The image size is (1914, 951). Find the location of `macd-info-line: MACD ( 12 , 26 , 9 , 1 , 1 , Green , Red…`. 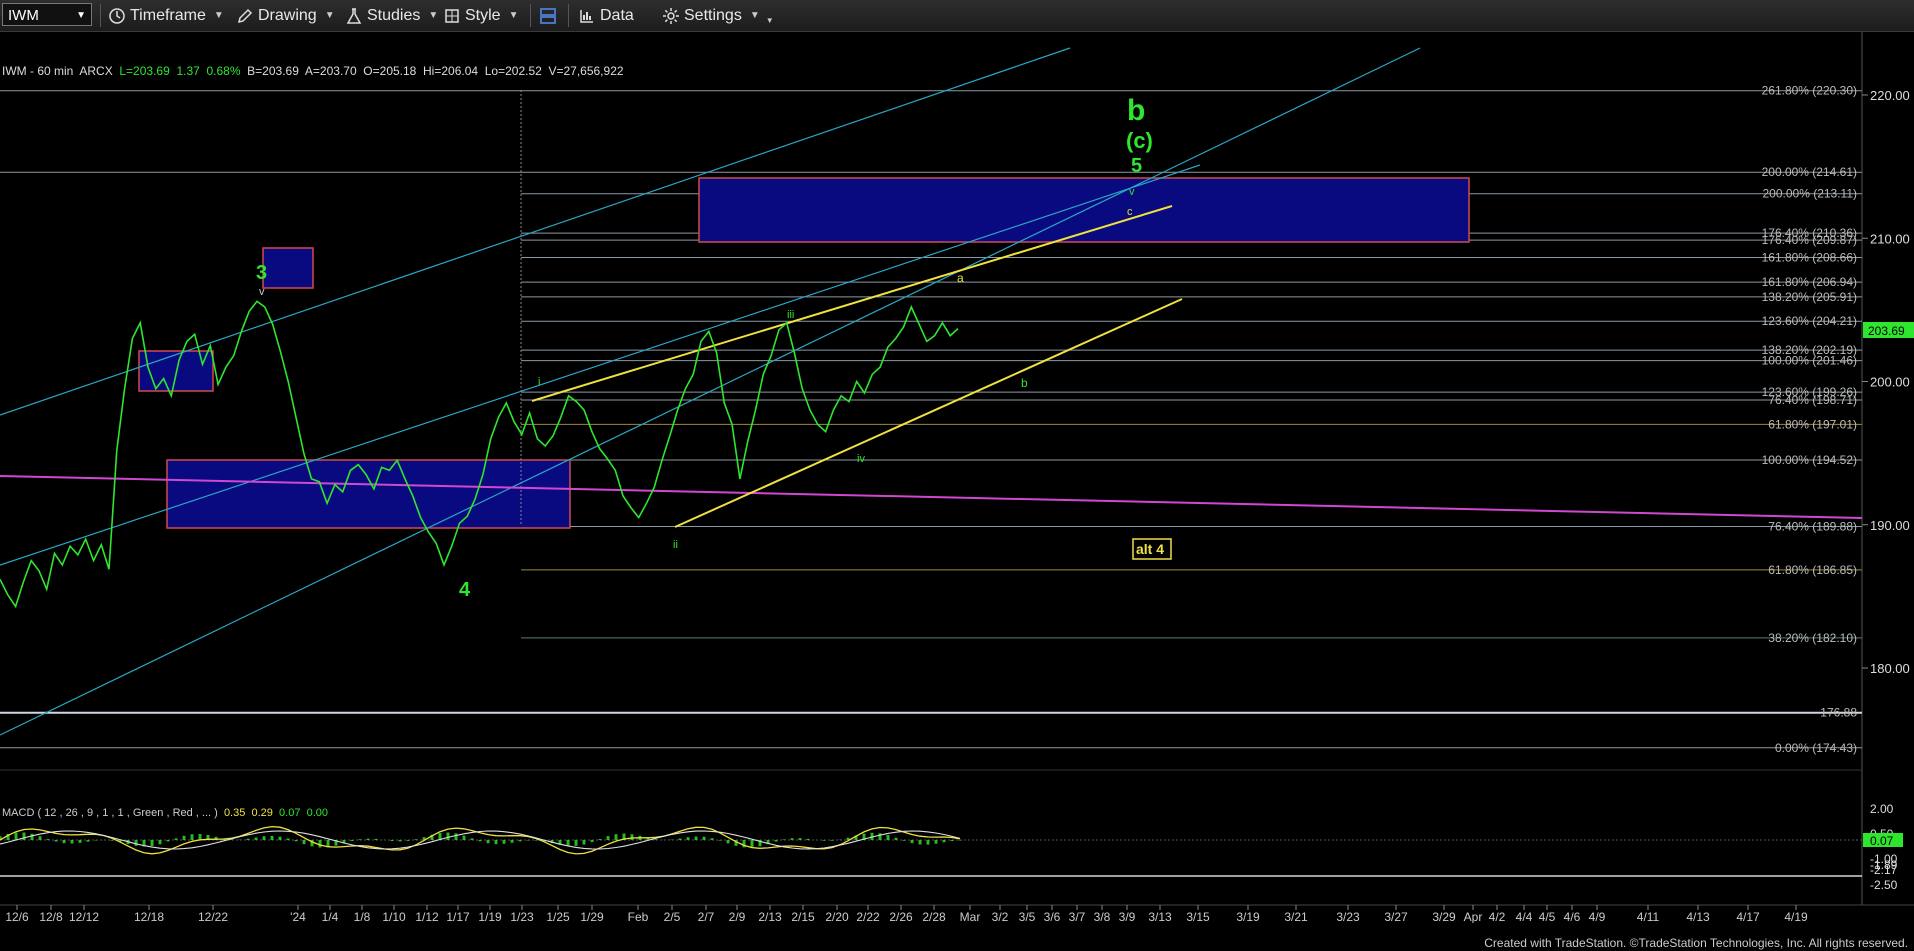

macd-info-line: MACD ( 12 , 26 , 9 , 1 , 1 , Green , Red… is located at coordinates (165, 813).